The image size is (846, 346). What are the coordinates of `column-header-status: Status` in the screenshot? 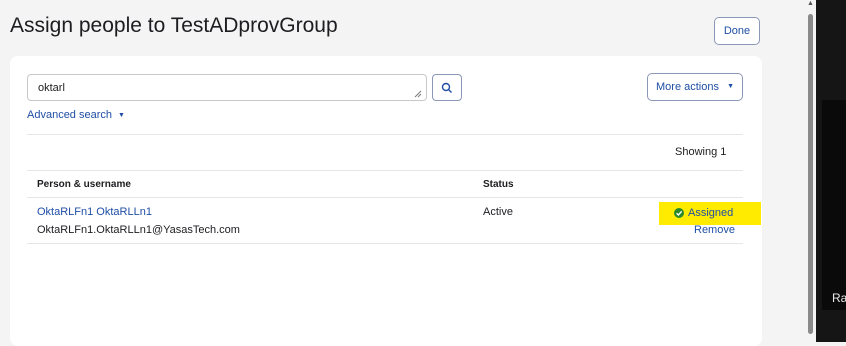 It's located at (498, 184).